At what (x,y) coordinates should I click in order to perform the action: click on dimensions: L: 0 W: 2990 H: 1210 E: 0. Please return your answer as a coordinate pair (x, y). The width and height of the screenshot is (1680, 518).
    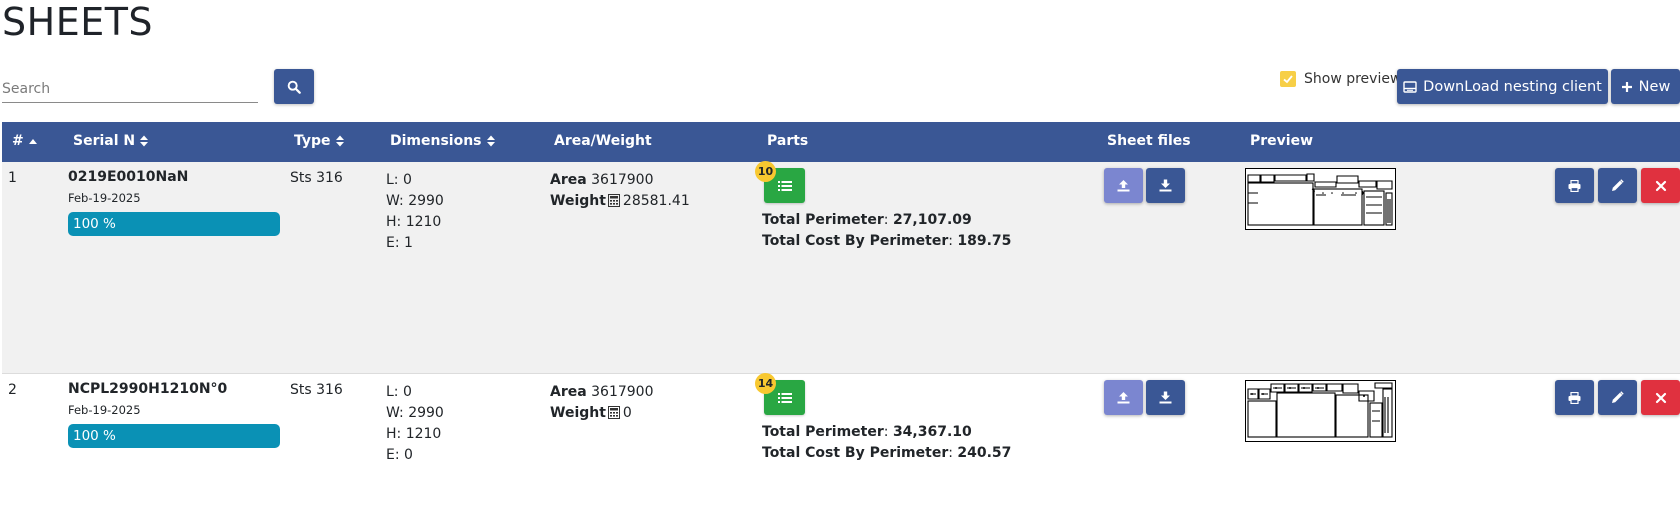
    Looking at the image, I should click on (415, 424).